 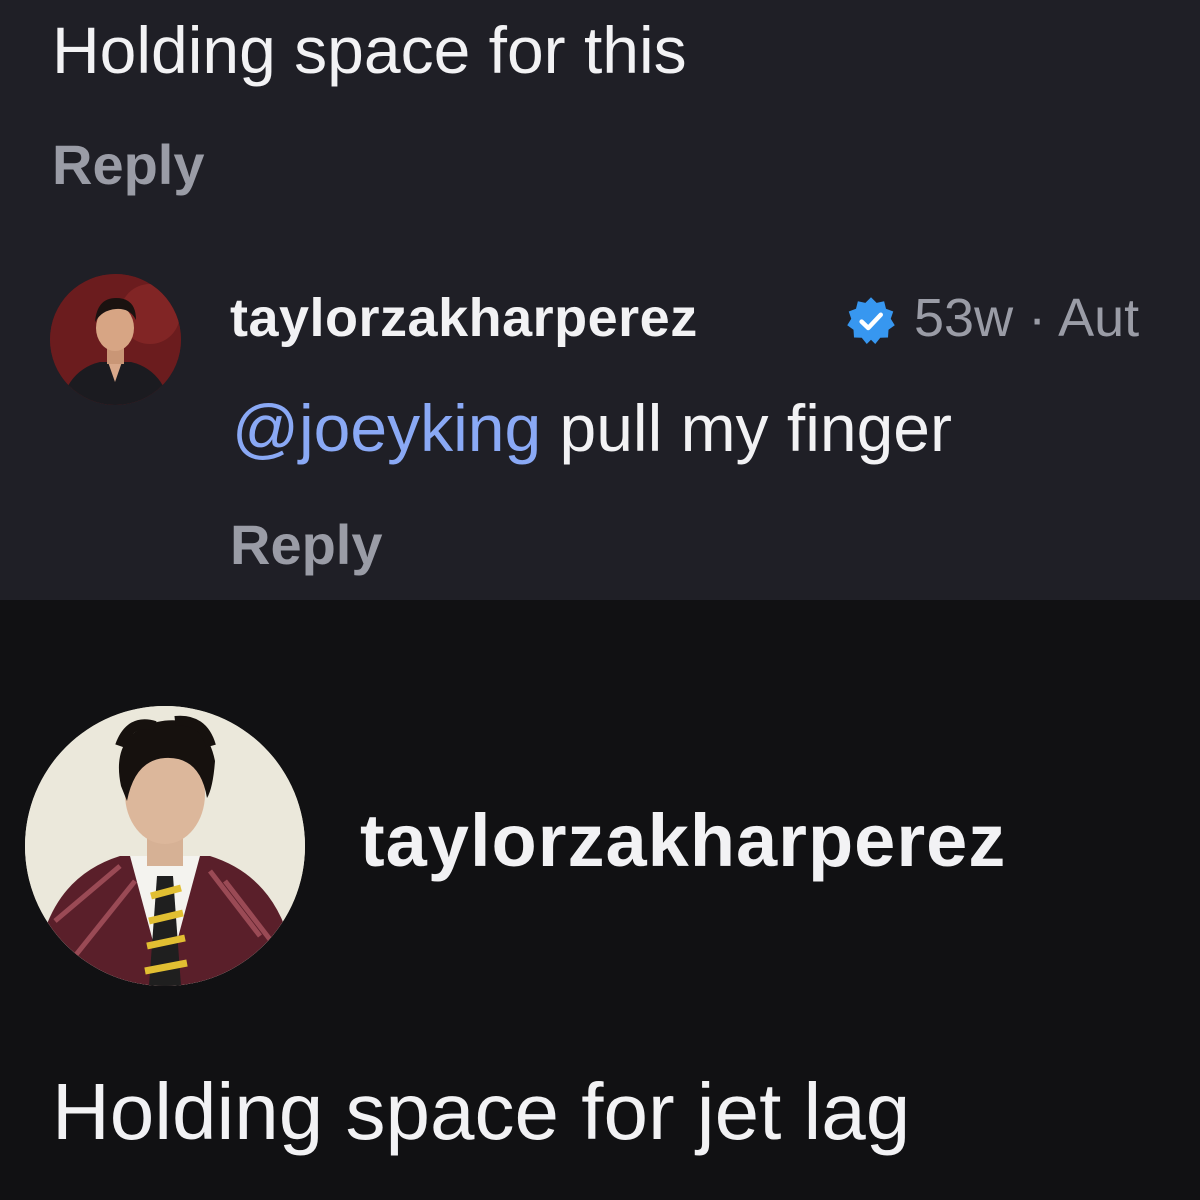 What do you see at coordinates (481, 1111) in the screenshot?
I see `post-caption: Holding space for jet lag` at bounding box center [481, 1111].